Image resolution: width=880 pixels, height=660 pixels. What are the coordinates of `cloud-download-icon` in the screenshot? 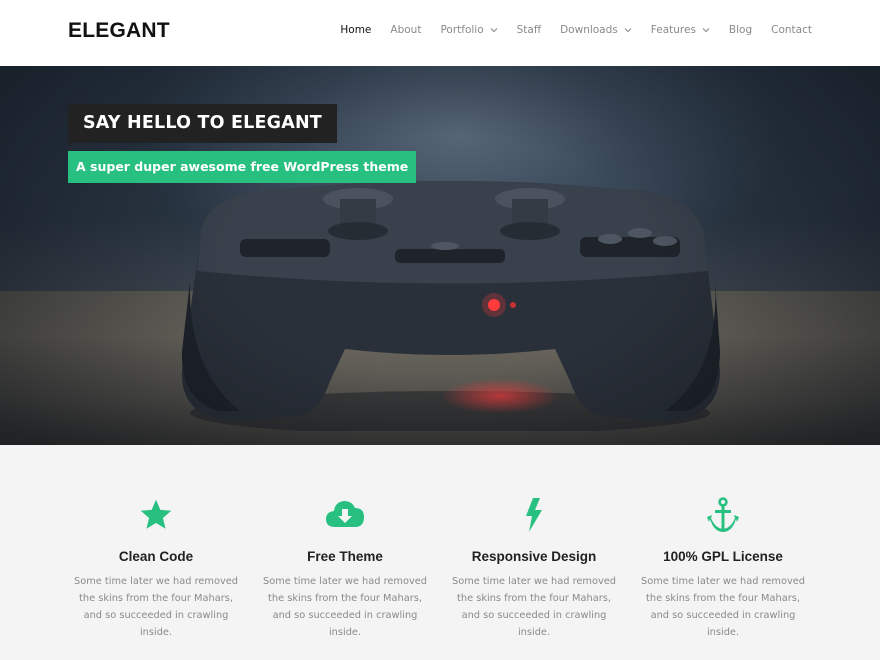 It's located at (345, 517).